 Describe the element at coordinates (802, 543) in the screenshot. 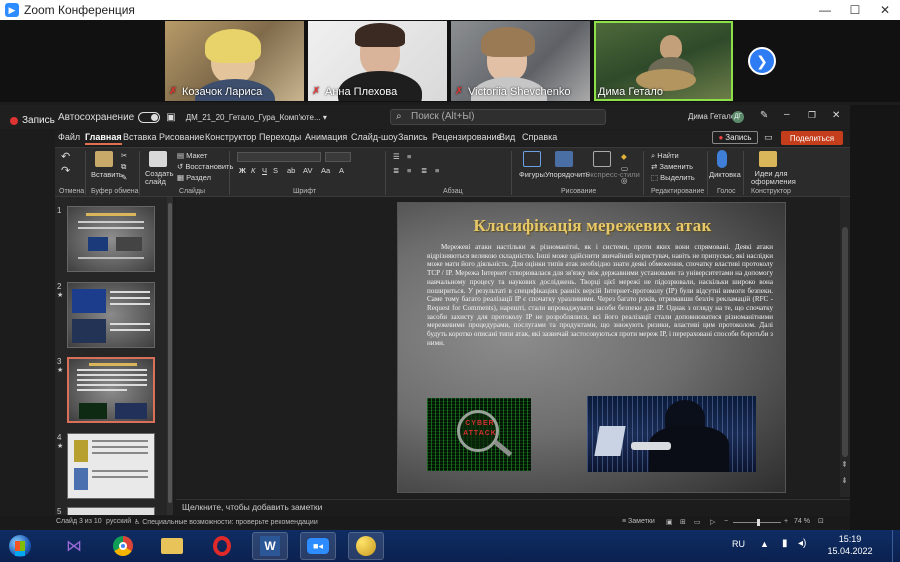

I see `volume-icon: ◂)` at that location.